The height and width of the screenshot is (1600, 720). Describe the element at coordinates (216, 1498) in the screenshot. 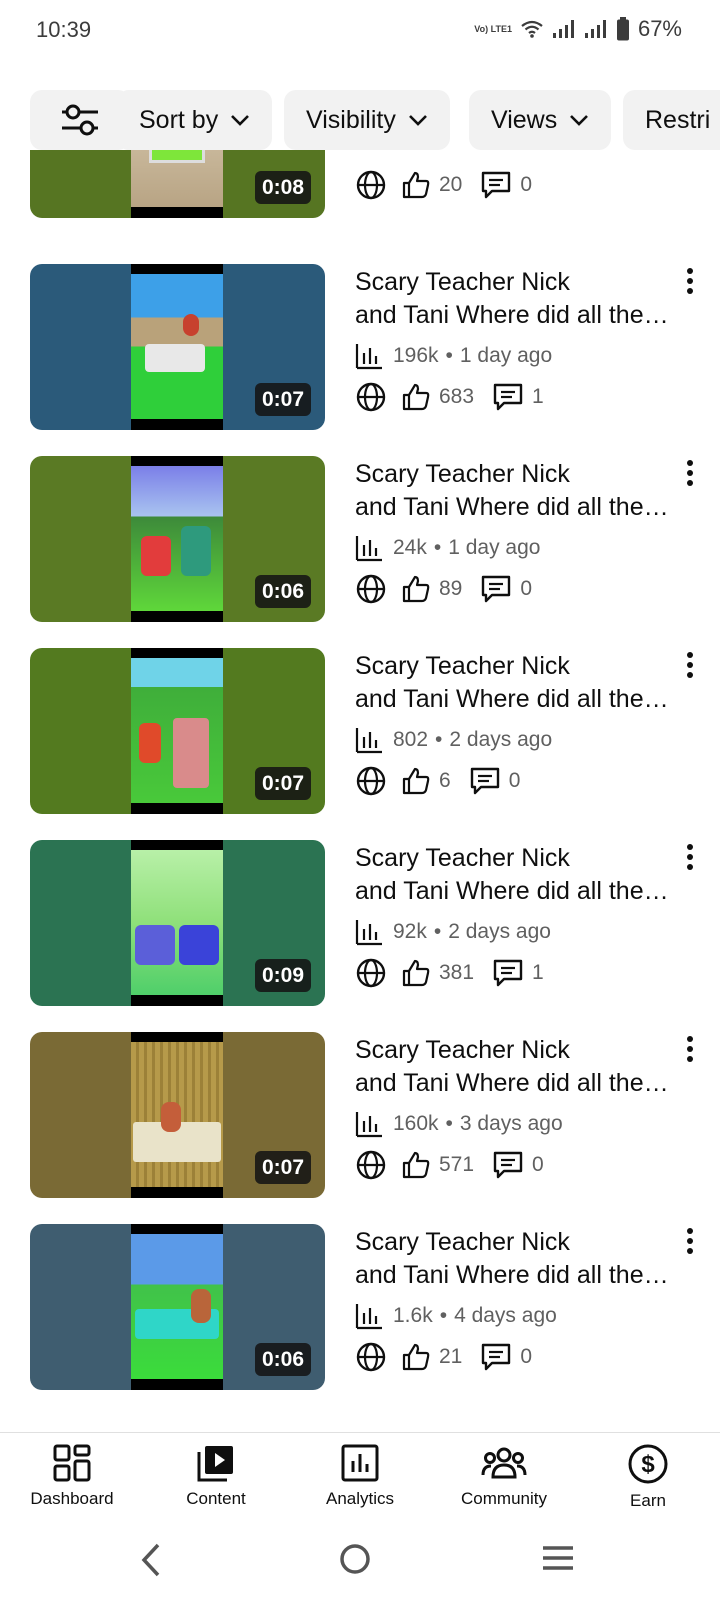

I see `nav-content-label: Content` at that location.